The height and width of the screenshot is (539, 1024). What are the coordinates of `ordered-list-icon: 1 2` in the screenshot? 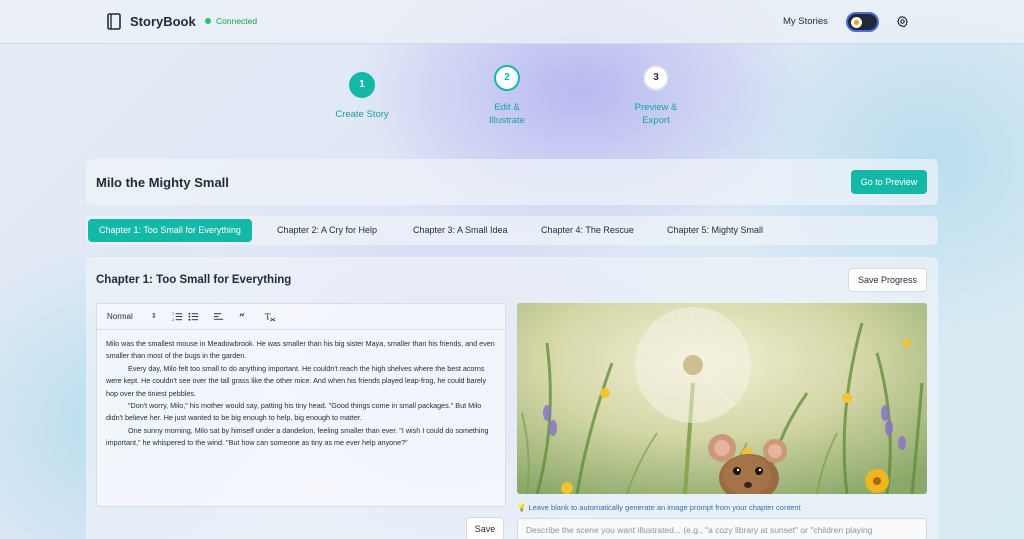 It's located at (177, 316).